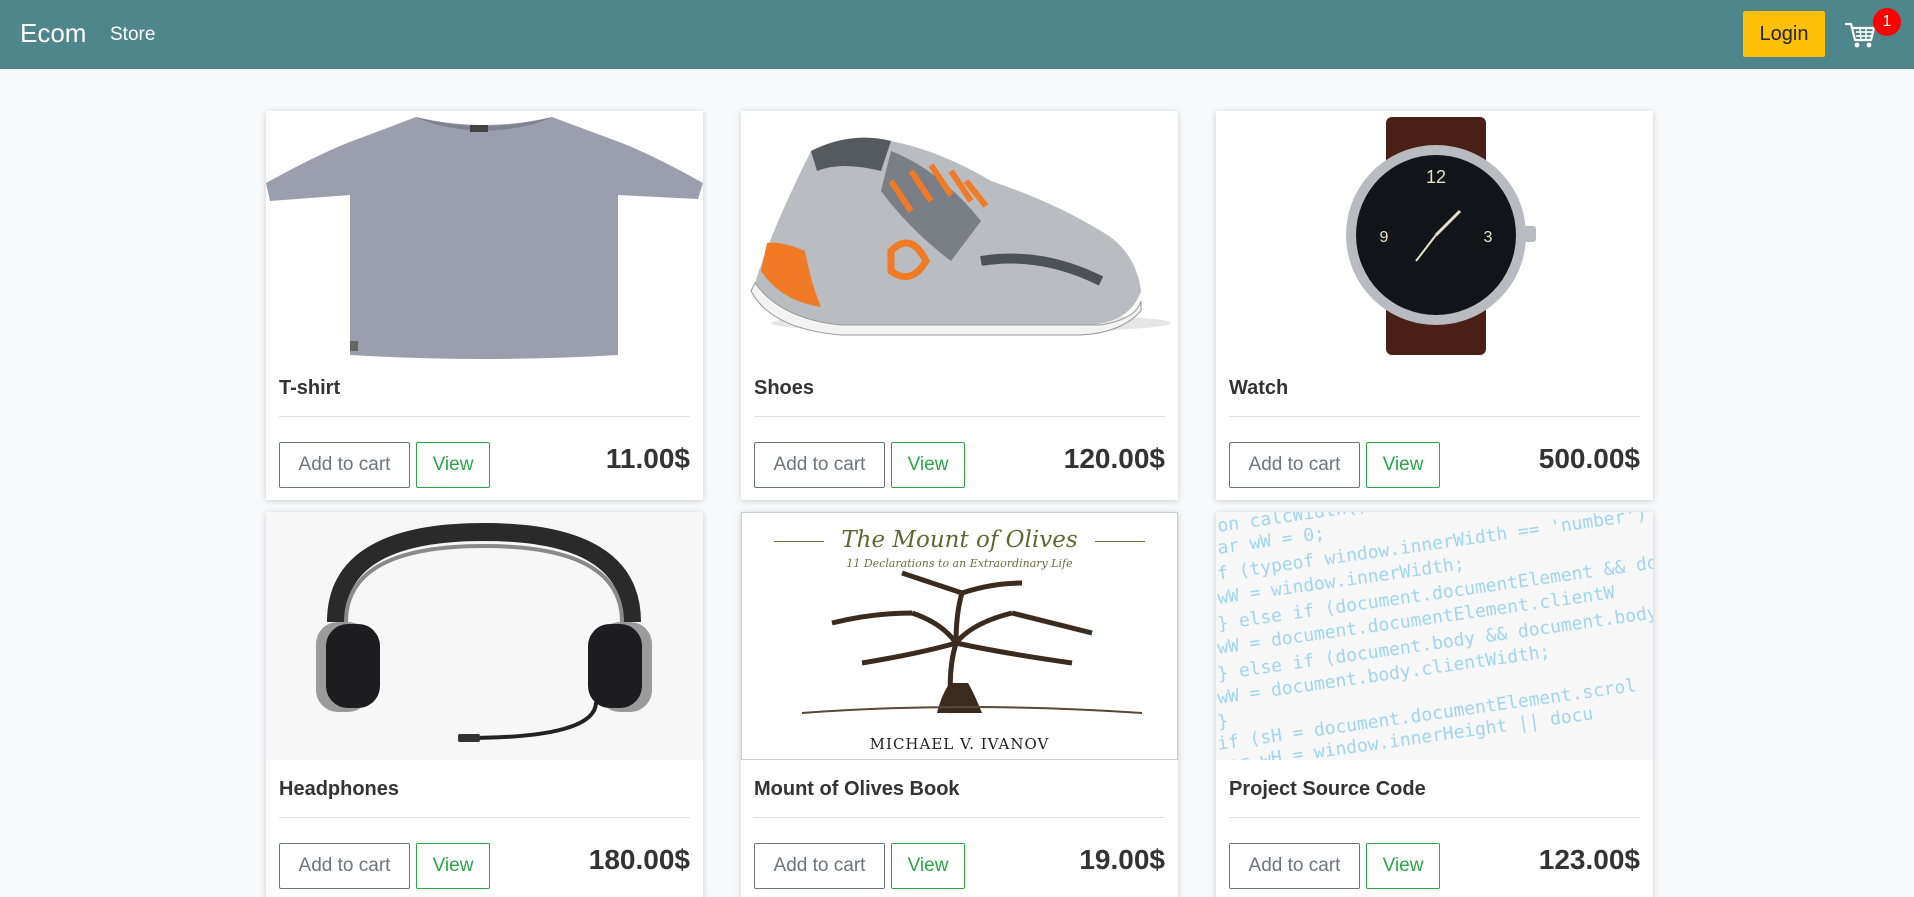 The image size is (1914, 897). What do you see at coordinates (972, 642) in the screenshot?
I see `tree-illustration` at bounding box center [972, 642].